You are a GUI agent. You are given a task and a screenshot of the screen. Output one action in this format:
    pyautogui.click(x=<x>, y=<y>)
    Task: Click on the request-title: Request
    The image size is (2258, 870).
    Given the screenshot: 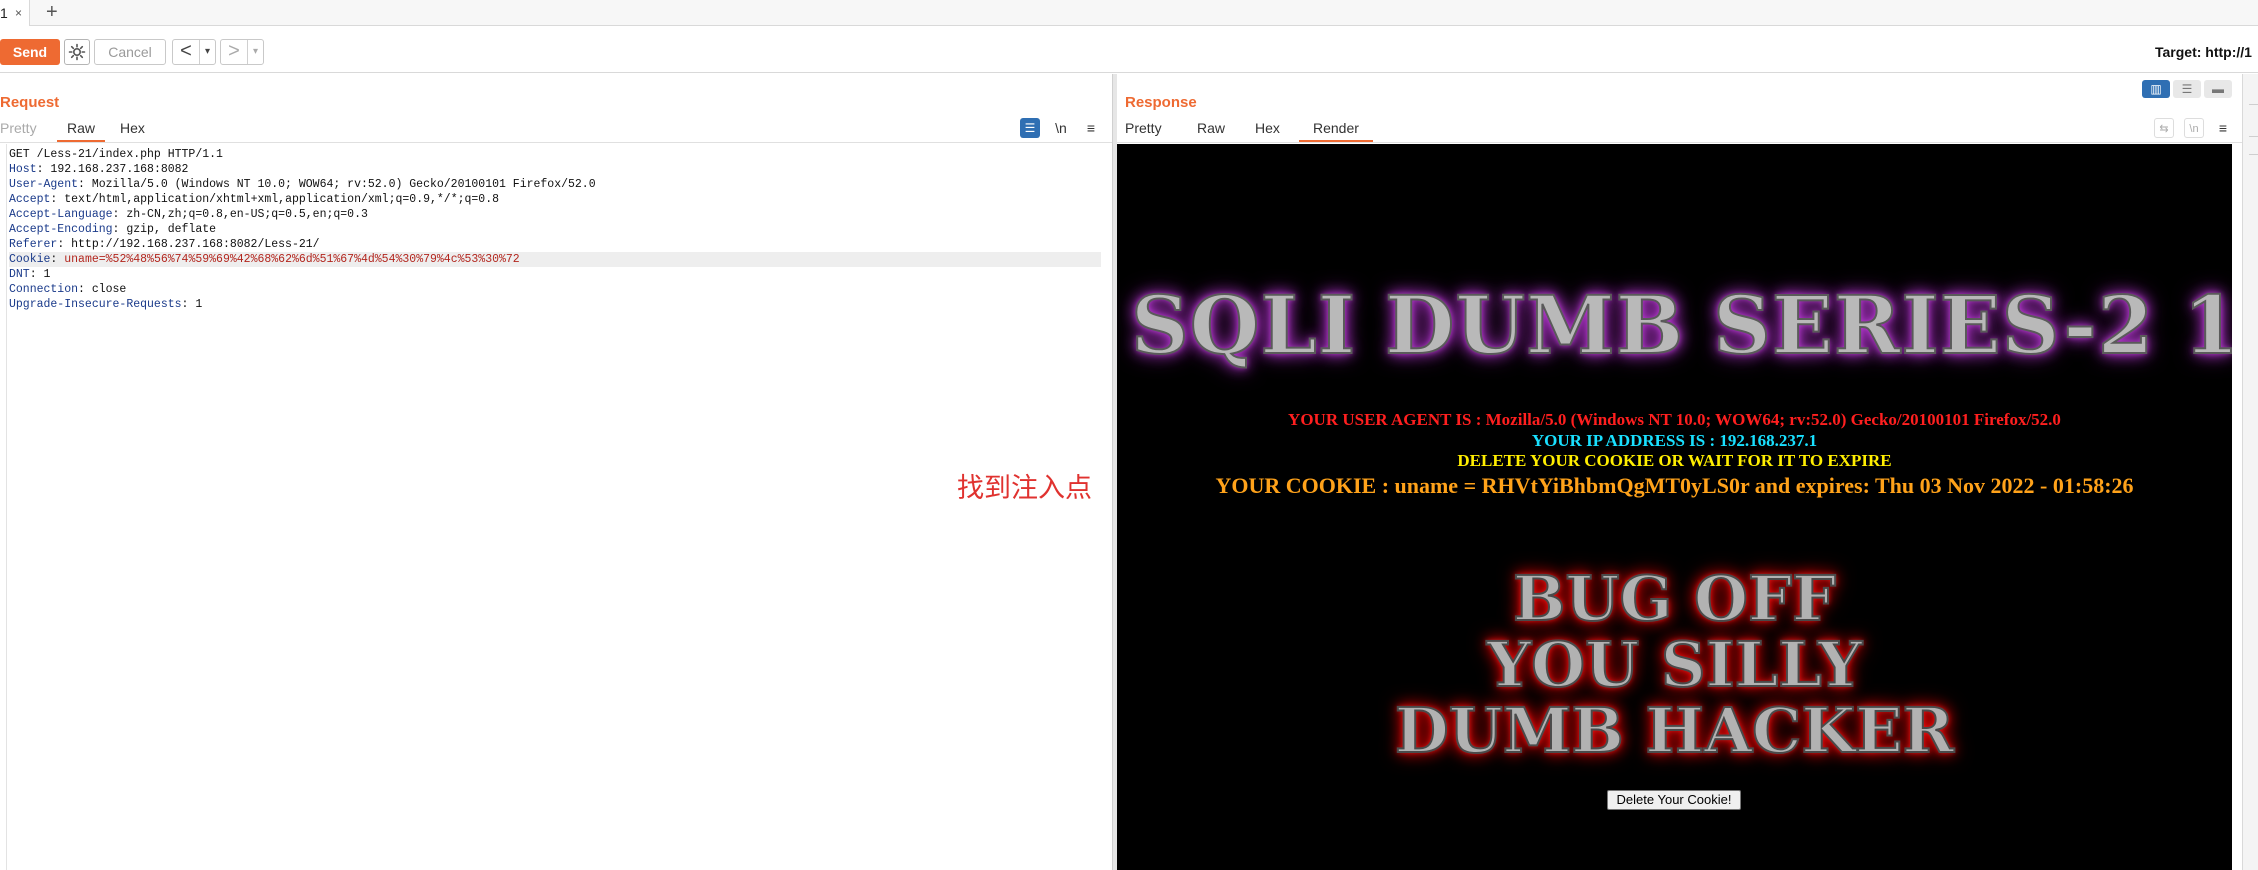 What is the action you would take?
    pyautogui.click(x=30, y=102)
    